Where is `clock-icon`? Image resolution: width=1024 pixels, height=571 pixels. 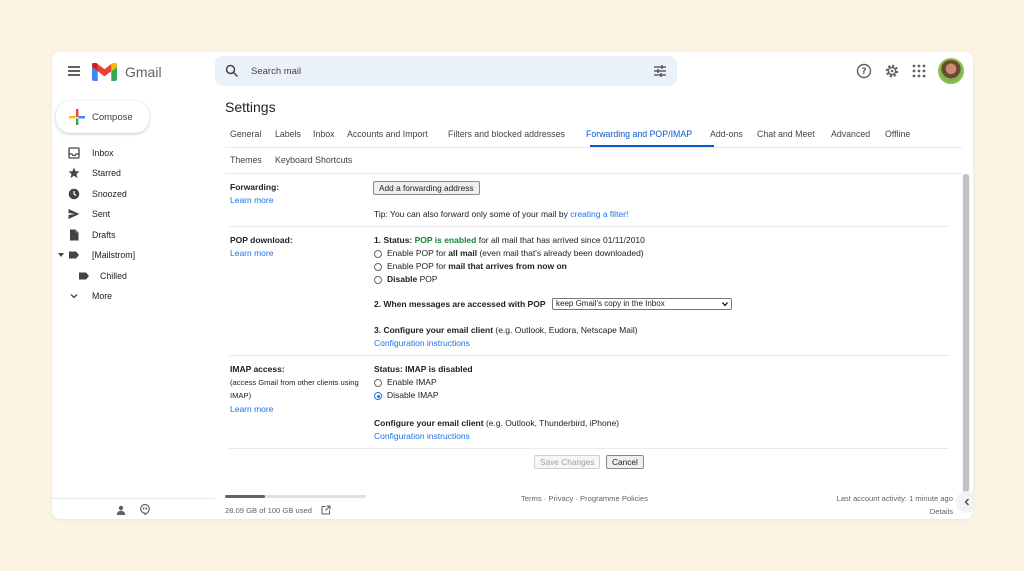 clock-icon is located at coordinates (74, 194).